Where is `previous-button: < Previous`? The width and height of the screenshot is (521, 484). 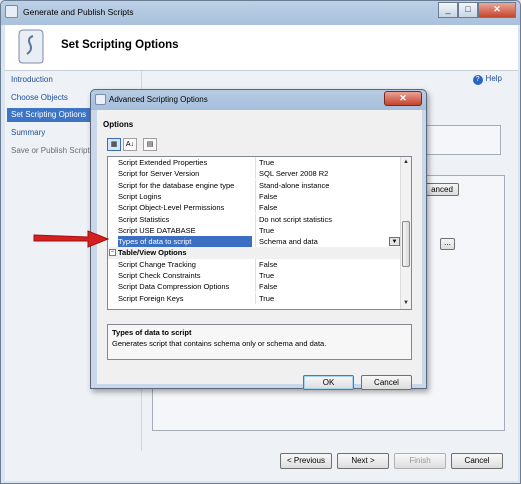 previous-button: < Previous is located at coordinates (306, 461).